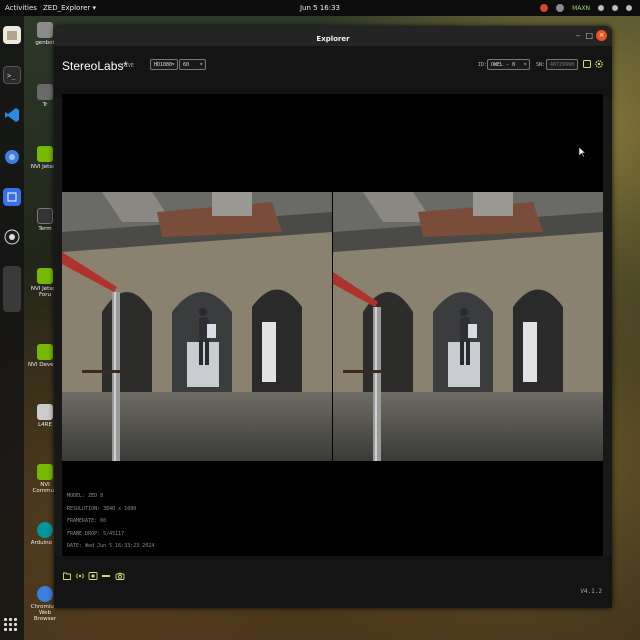 The width and height of the screenshot is (640, 640). I want to click on id-label: ID:, so click(483, 65).